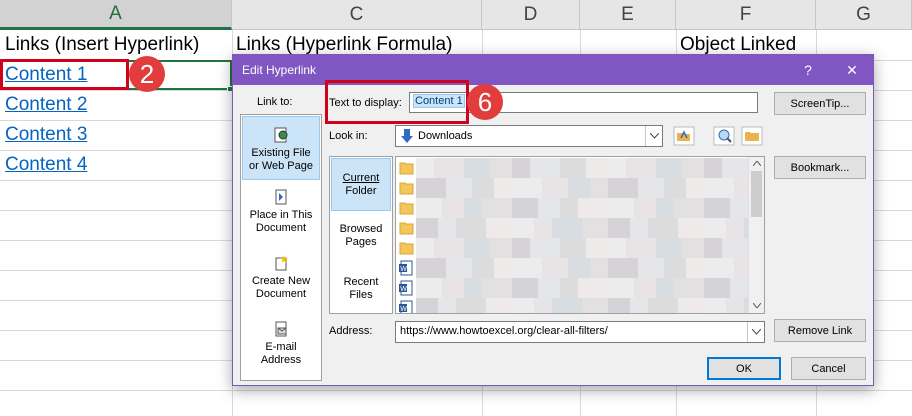  What do you see at coordinates (808, 70) in the screenshot?
I see `help-button: ?` at bounding box center [808, 70].